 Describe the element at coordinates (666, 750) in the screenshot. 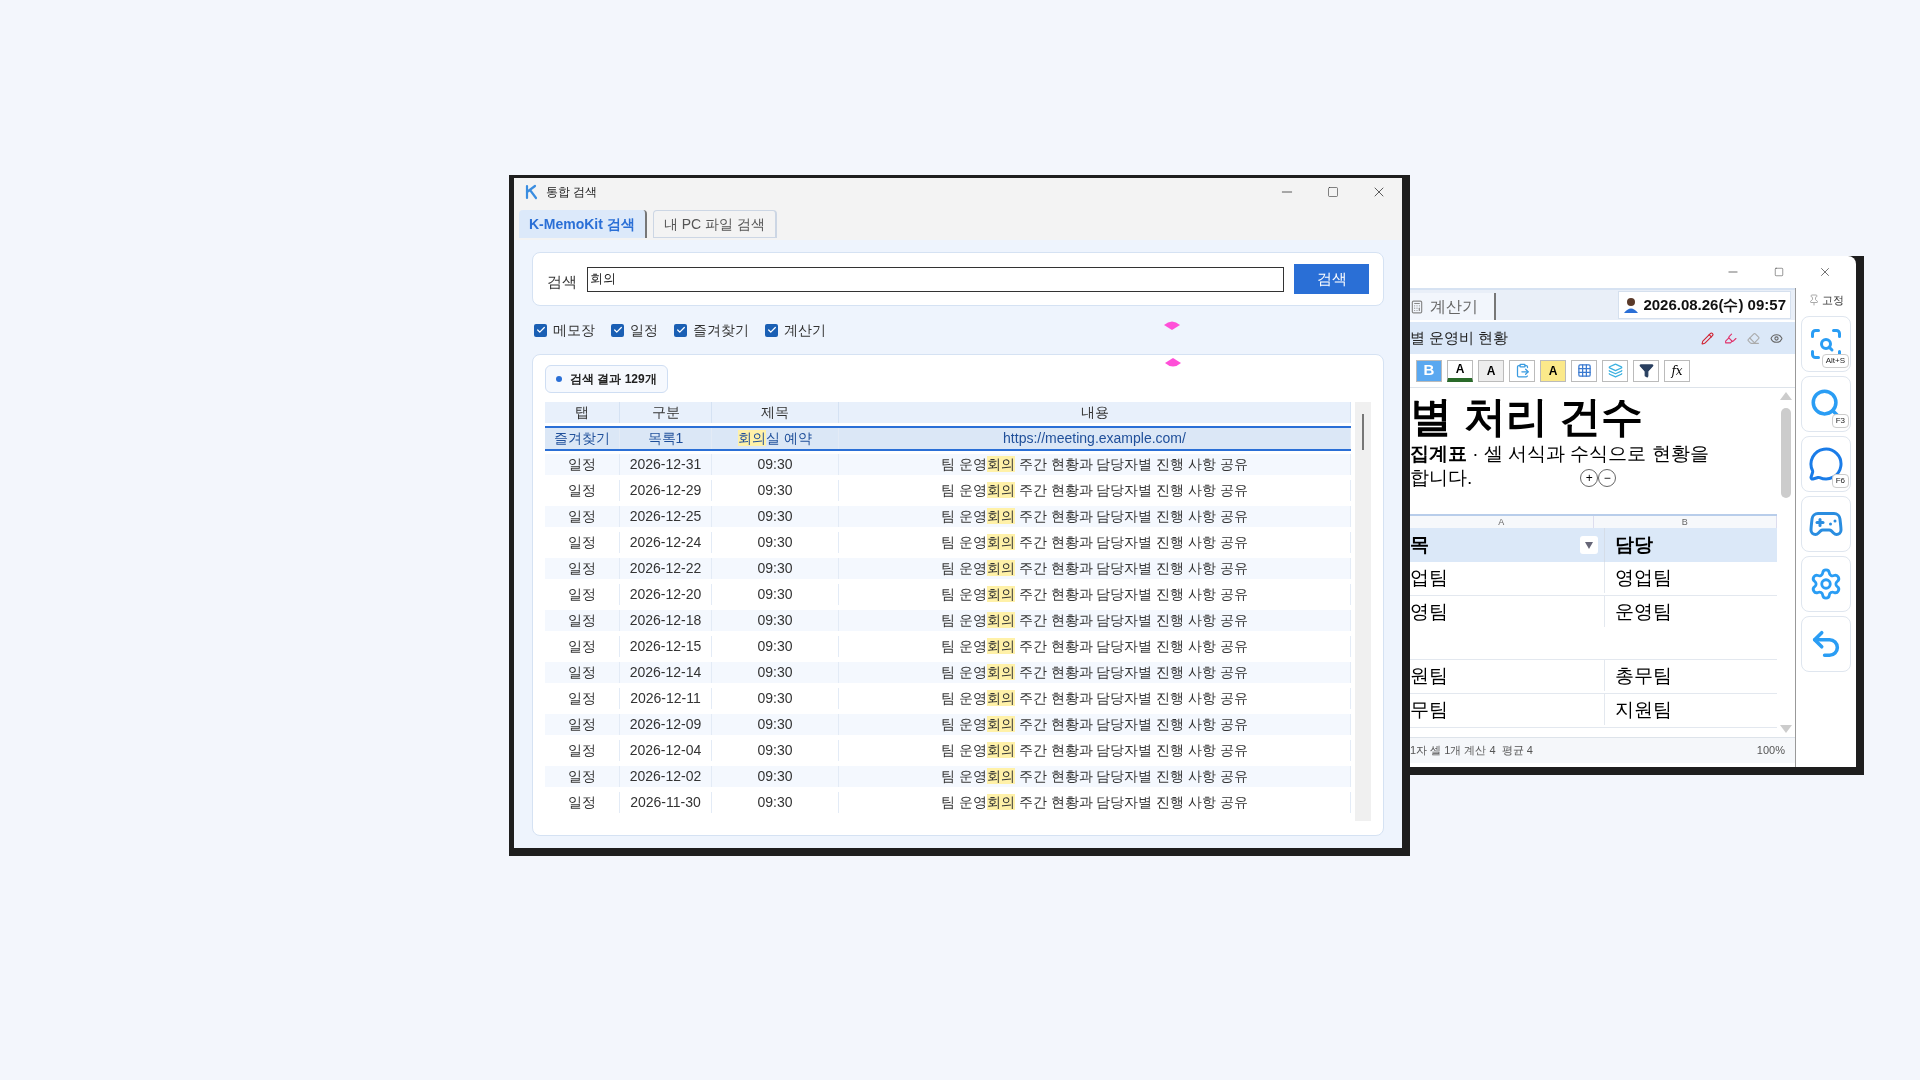

I see `table-cell: 2026-12-04` at that location.